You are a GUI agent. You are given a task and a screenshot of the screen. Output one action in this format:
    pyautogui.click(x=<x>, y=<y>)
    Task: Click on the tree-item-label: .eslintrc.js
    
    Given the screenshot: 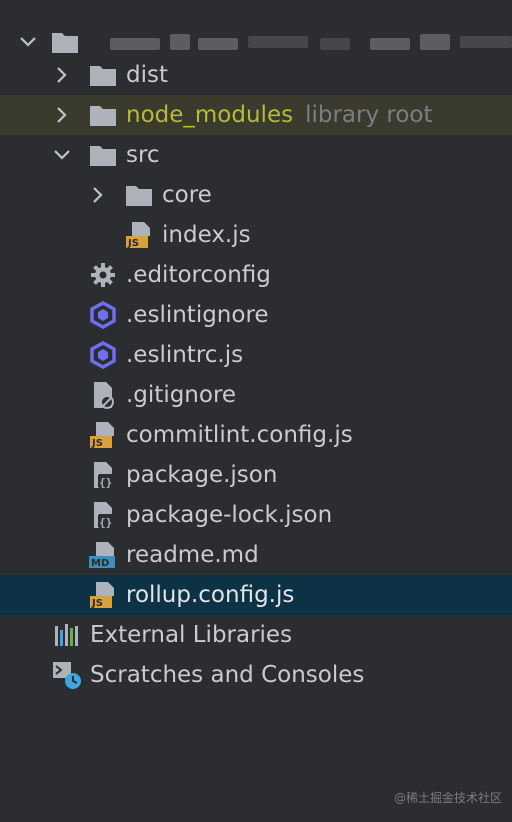 What is the action you would take?
    pyautogui.click(x=185, y=355)
    